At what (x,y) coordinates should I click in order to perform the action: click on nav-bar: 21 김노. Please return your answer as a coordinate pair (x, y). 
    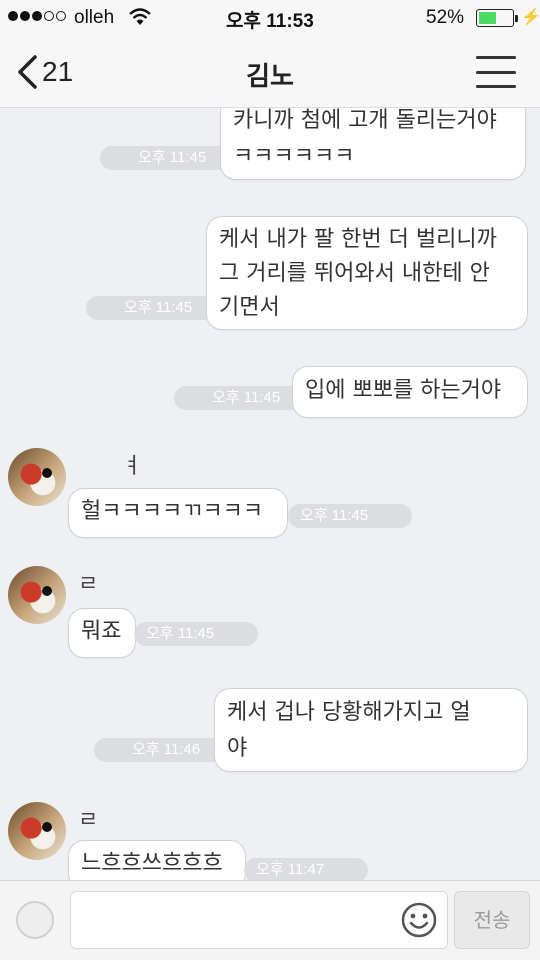
    Looking at the image, I should click on (270, 72).